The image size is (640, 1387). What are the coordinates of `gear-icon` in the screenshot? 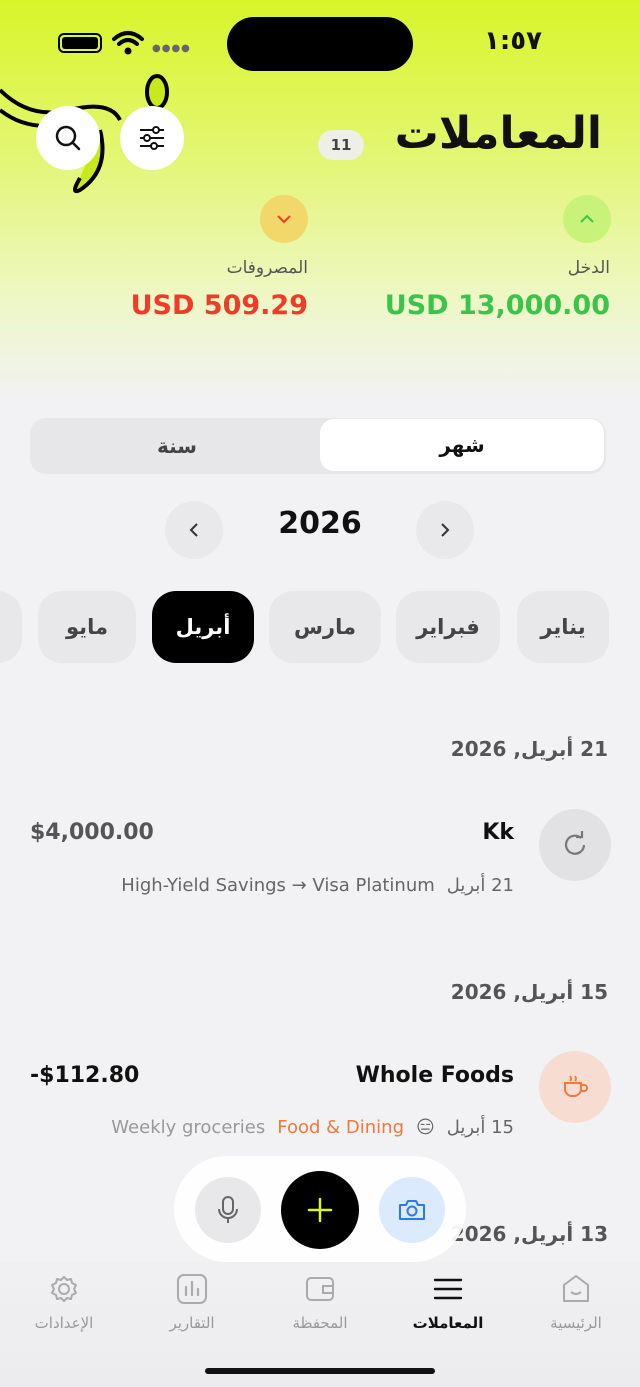 It's located at (64, 1289).